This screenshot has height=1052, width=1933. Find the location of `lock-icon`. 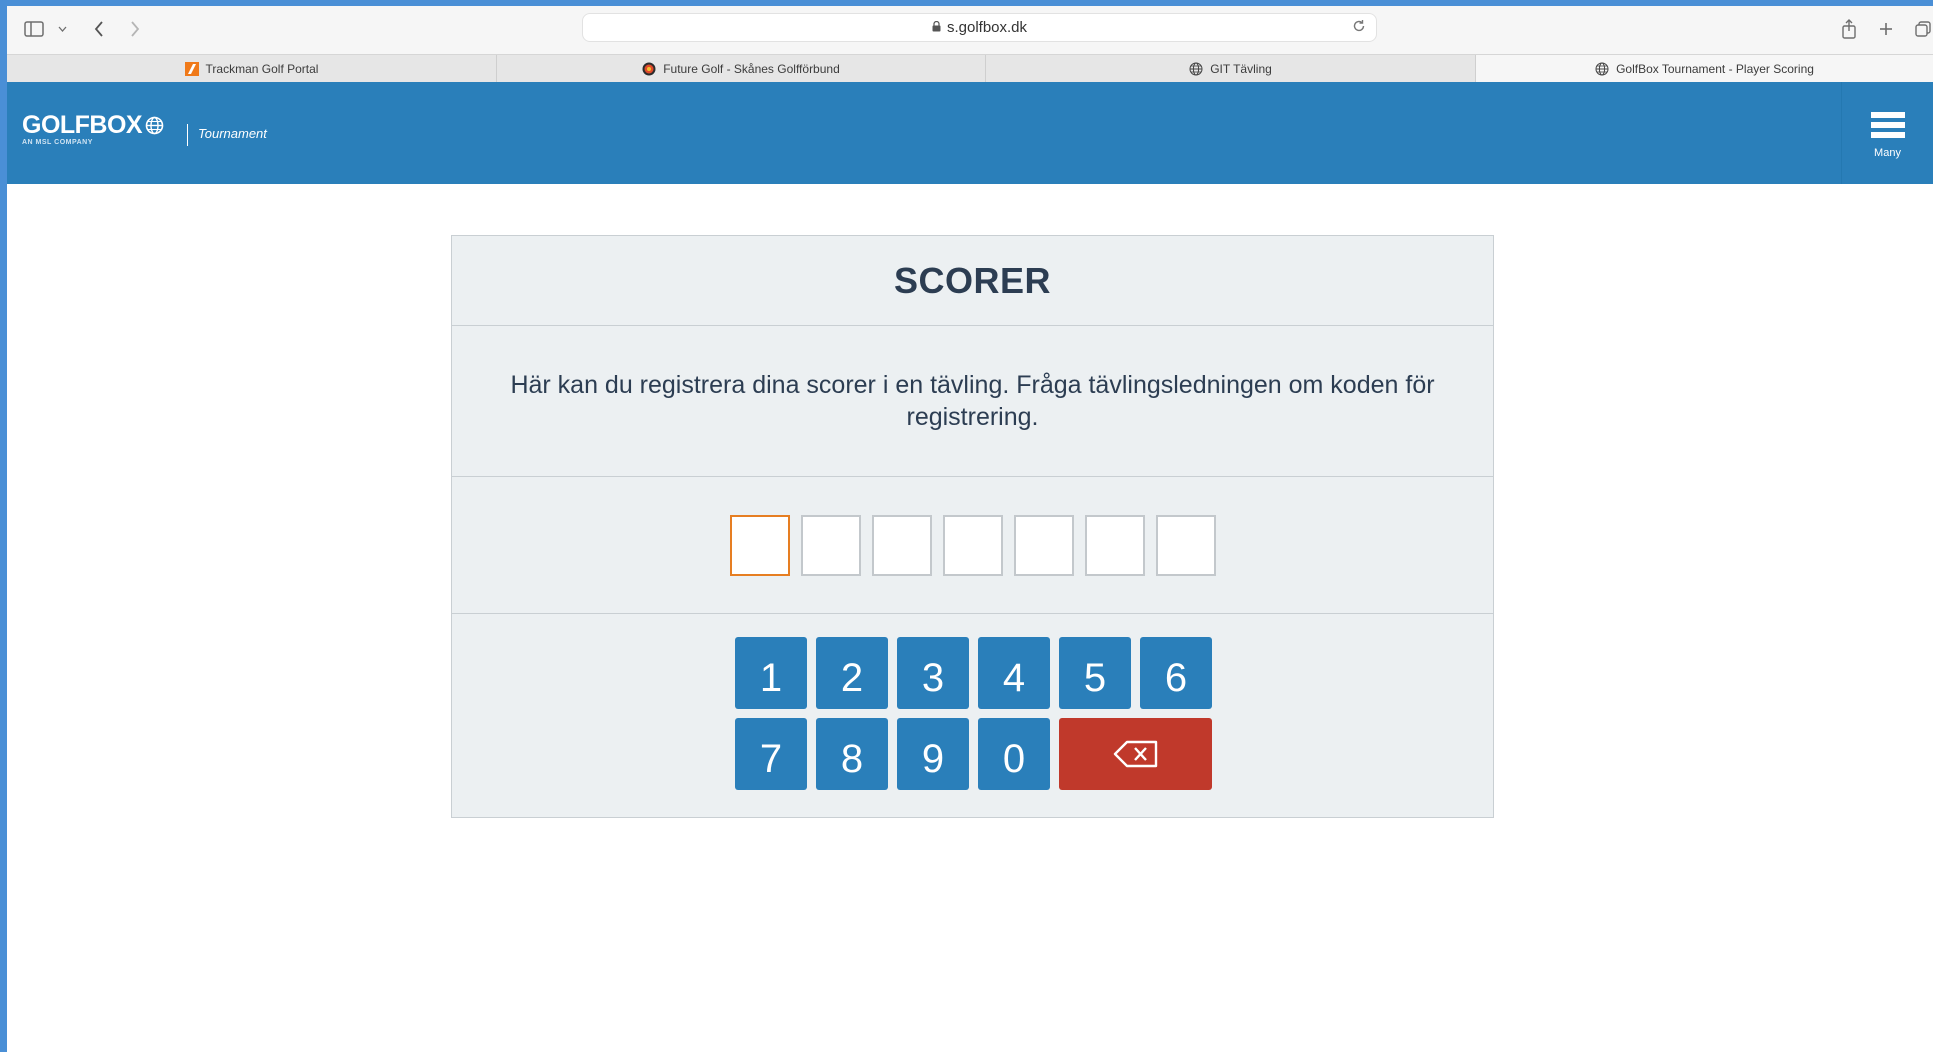

lock-icon is located at coordinates (936, 27).